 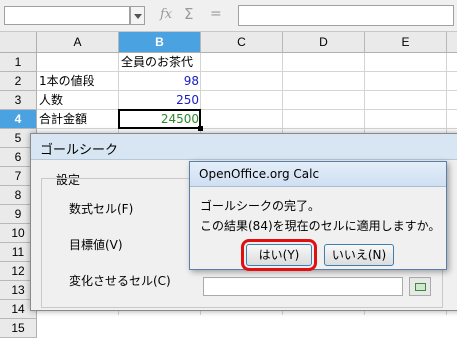 I want to click on name-box, so click(x=67, y=15).